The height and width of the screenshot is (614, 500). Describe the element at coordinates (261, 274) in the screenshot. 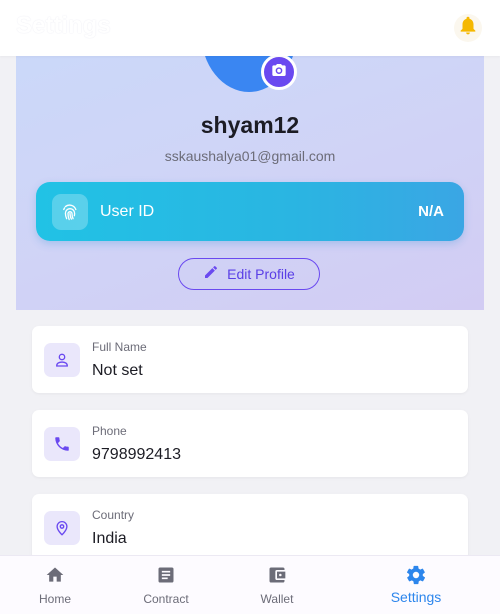

I see `edit-profile-label: Edit Profile` at that location.